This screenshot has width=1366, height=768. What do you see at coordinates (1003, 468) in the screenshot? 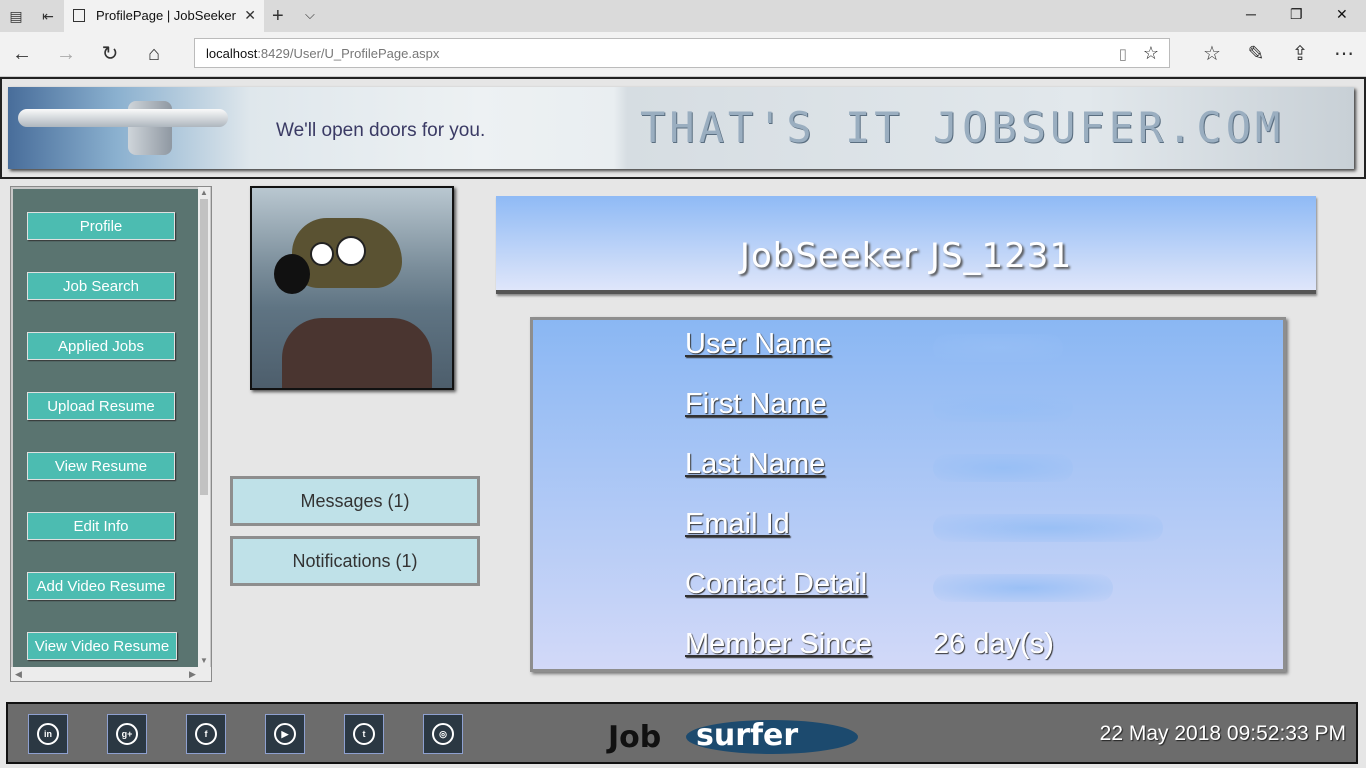
I see `last-name-value` at bounding box center [1003, 468].